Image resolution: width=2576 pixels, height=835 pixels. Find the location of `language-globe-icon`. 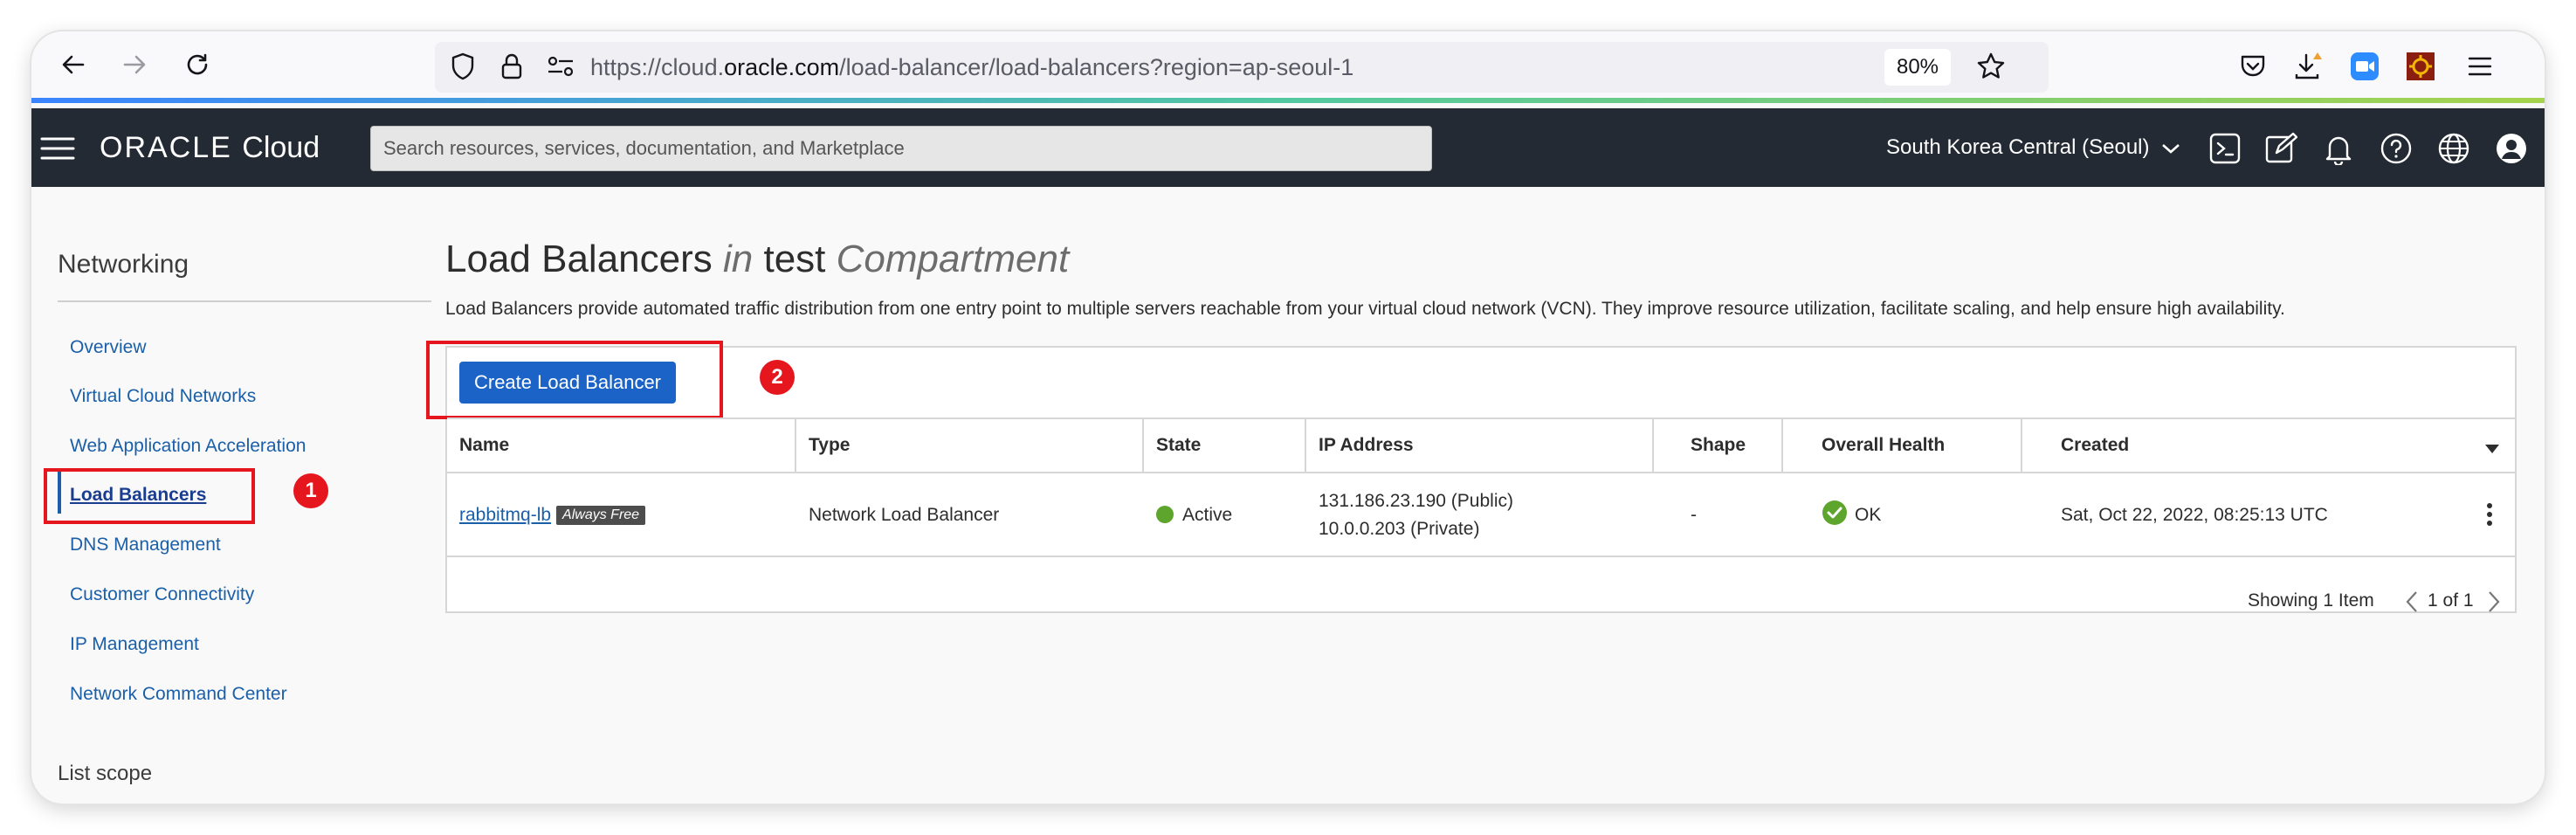

language-globe-icon is located at coordinates (2454, 148).